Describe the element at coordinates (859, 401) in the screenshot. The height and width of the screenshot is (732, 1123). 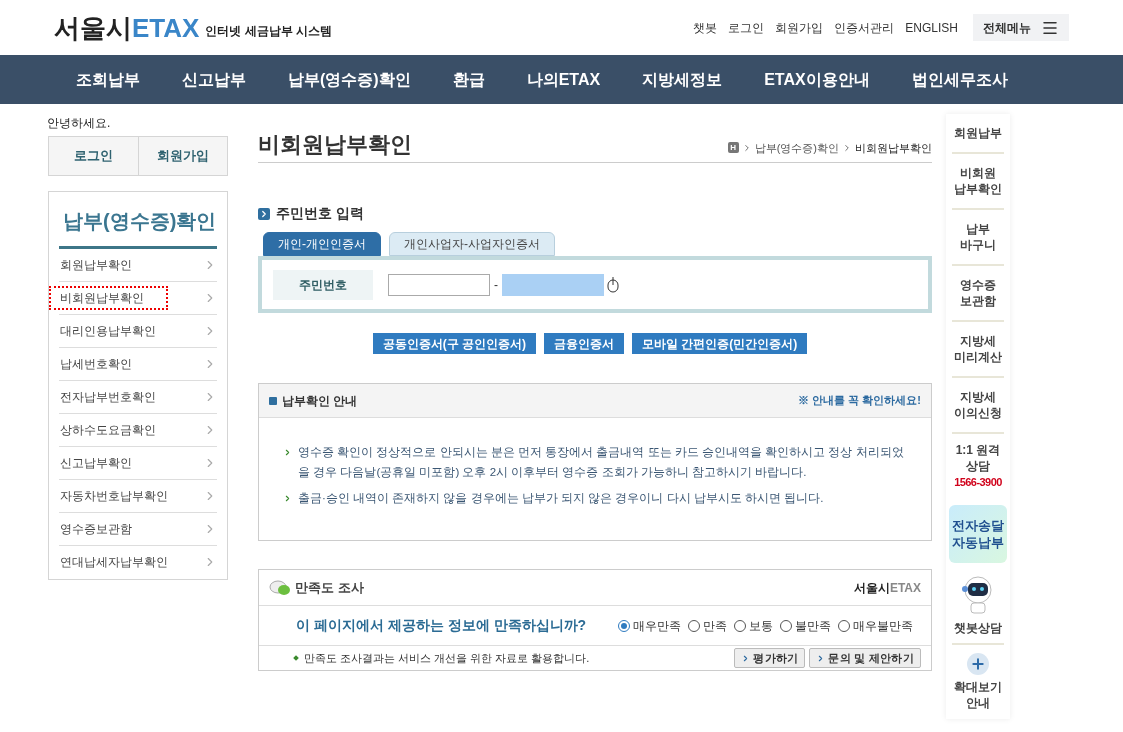
I see `notice-hint-text: ※ 안내를 꼭 확인하세요!` at that location.